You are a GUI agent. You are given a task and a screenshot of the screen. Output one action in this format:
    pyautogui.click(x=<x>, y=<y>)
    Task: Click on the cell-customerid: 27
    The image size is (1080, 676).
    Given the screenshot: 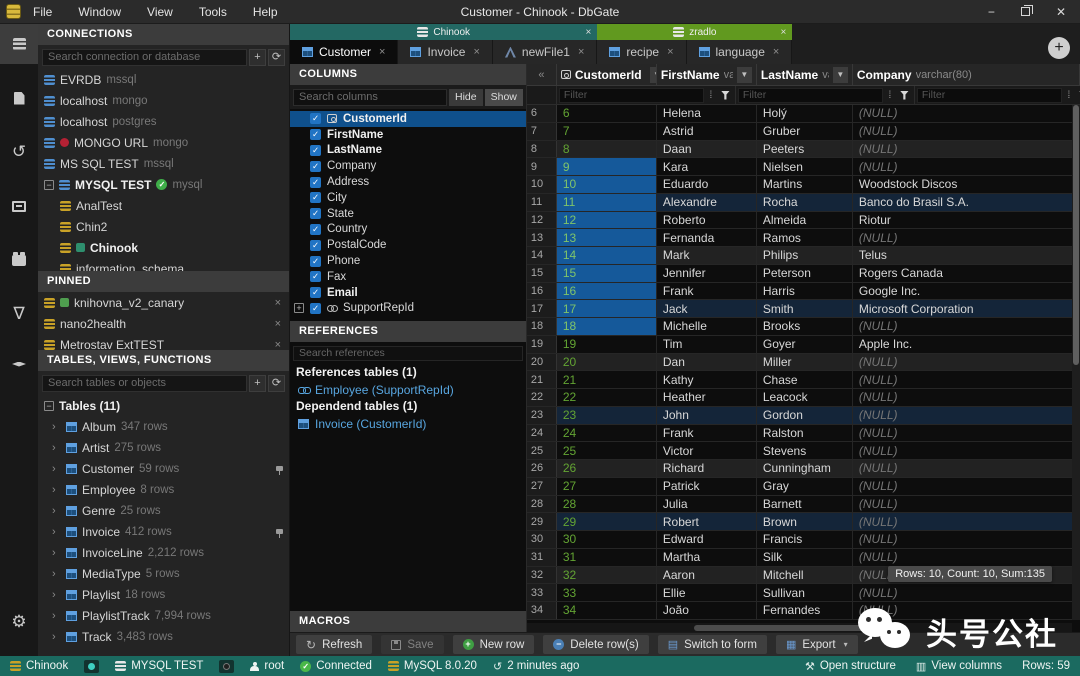 What is the action you would take?
    pyautogui.click(x=607, y=486)
    